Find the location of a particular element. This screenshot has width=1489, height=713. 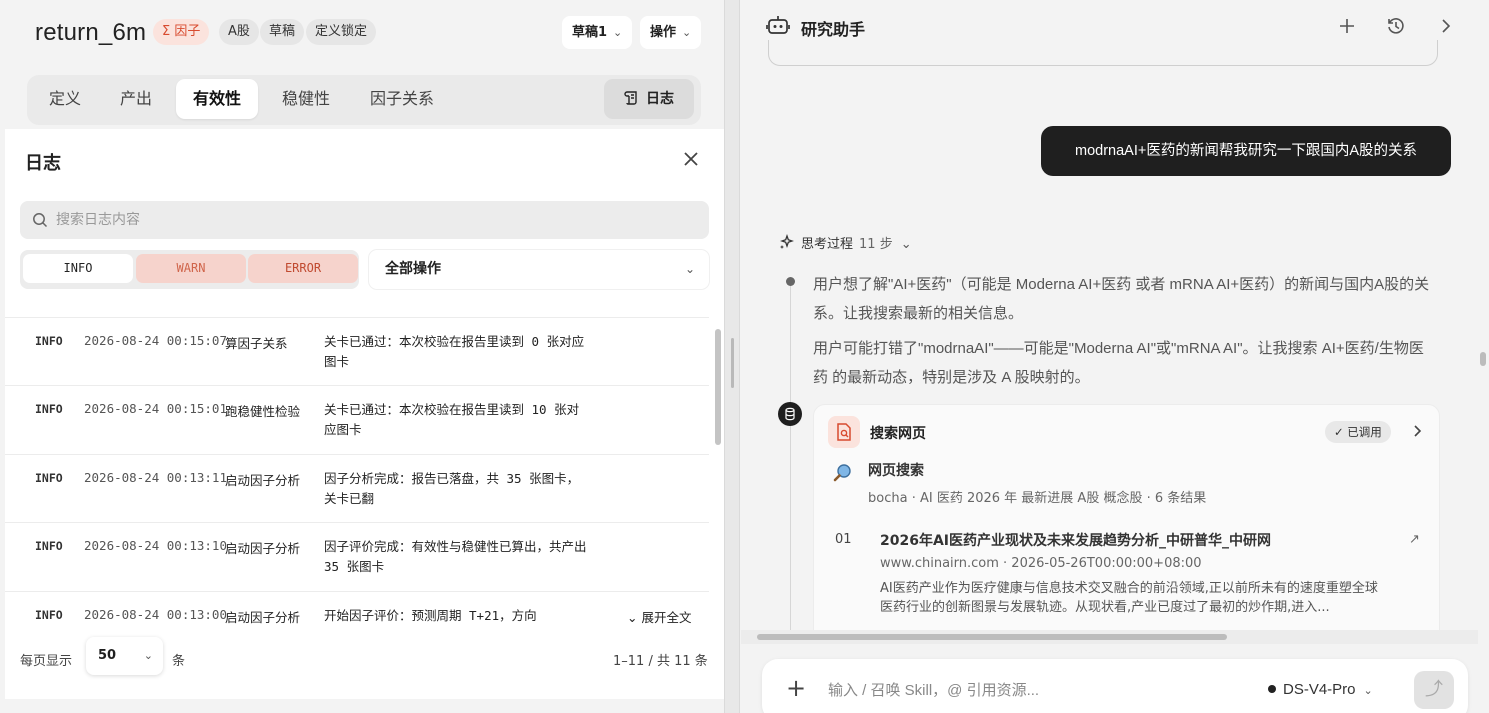

factor-header: return_6m Σ 因子 A股 草稿 定义锁定 草稿1 ⌄ 操作 ⌄ is located at coordinates (362, 32).